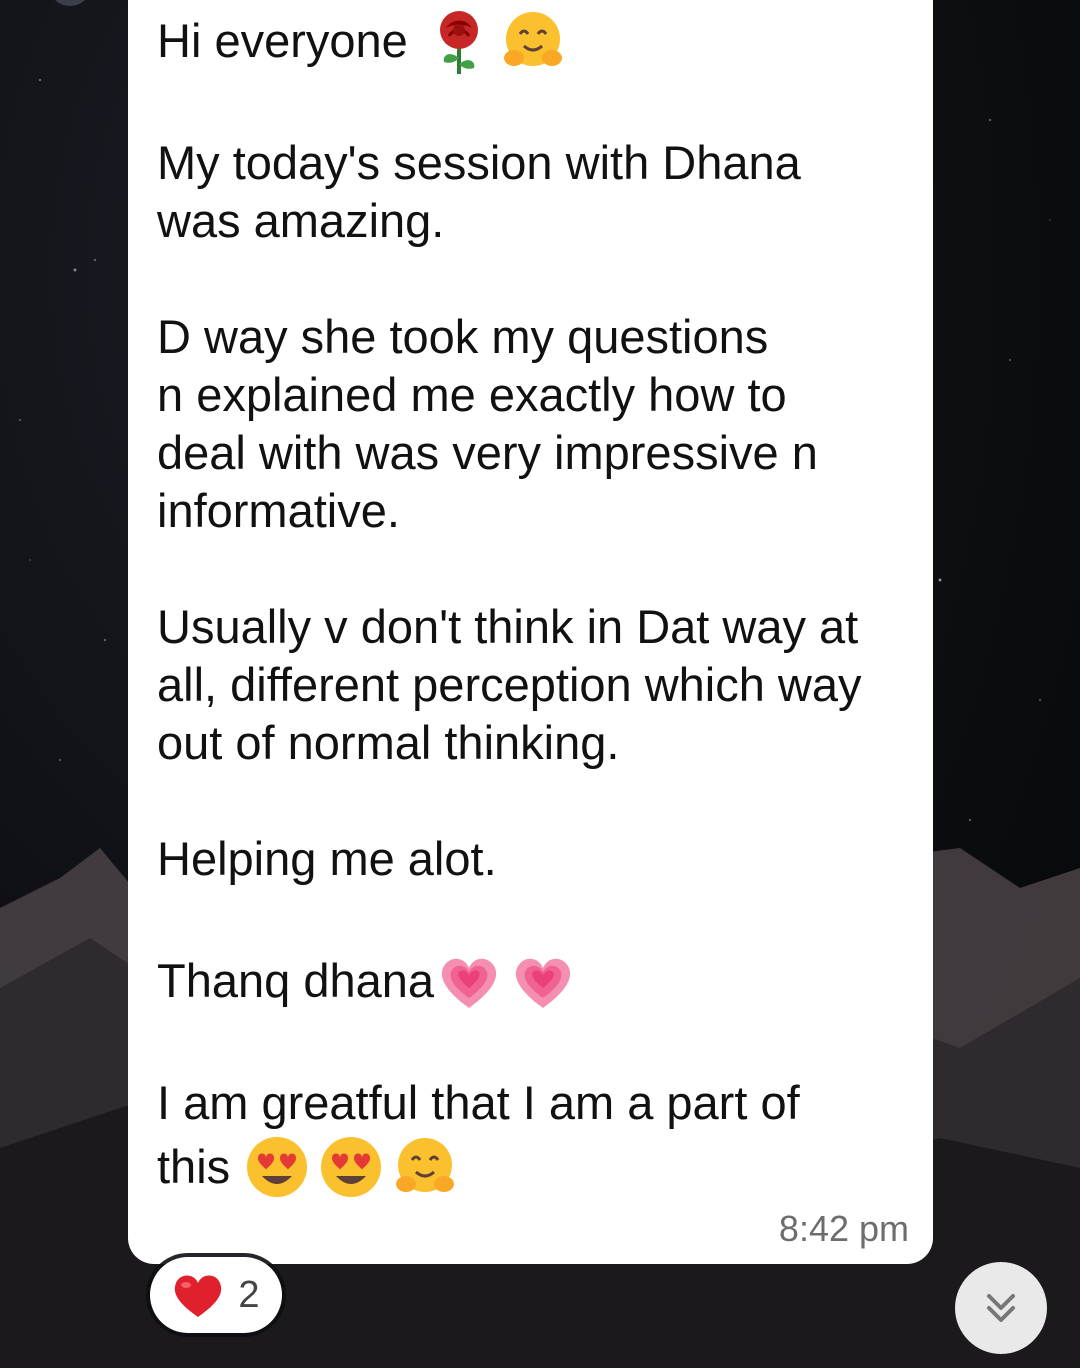  What do you see at coordinates (388, 742) in the screenshot?
I see `message-text: out of normal thinking.` at bounding box center [388, 742].